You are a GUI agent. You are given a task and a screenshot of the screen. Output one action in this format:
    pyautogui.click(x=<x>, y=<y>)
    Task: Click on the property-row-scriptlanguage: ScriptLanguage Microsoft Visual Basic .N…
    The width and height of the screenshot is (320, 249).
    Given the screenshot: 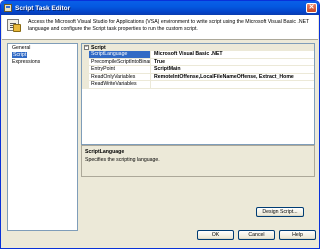 What is the action you would take?
    pyautogui.click(x=198, y=55)
    